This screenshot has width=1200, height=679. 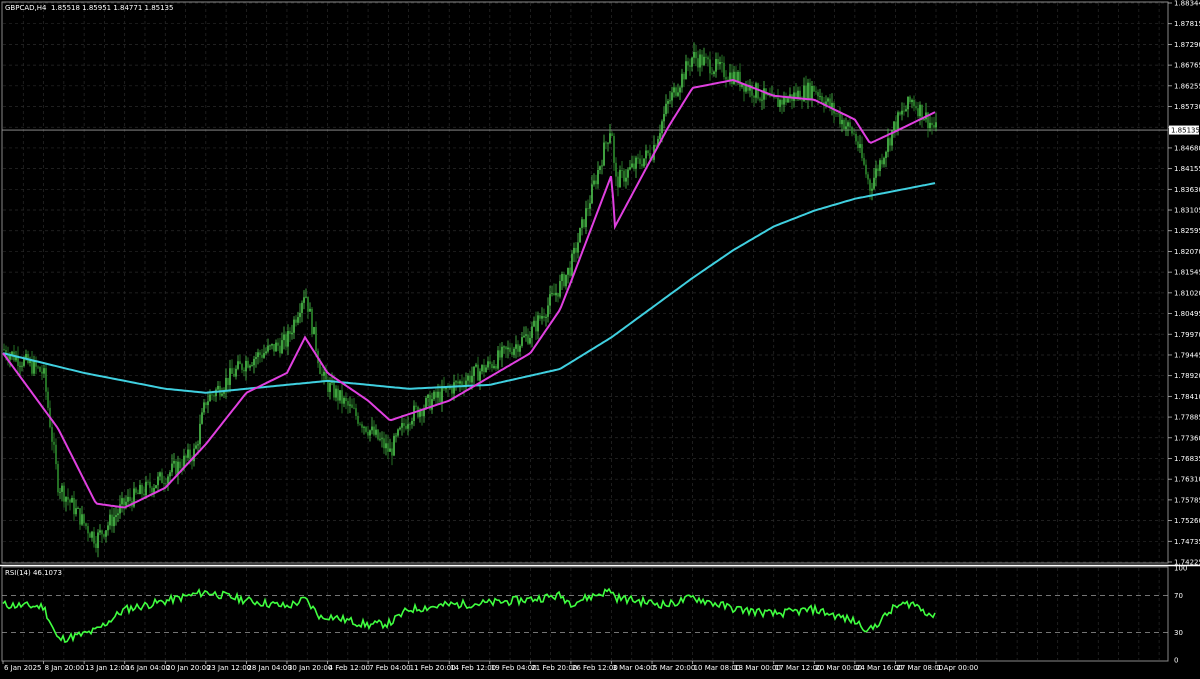 I want to click on price-label: 1.78920, so click(x=1187, y=376).